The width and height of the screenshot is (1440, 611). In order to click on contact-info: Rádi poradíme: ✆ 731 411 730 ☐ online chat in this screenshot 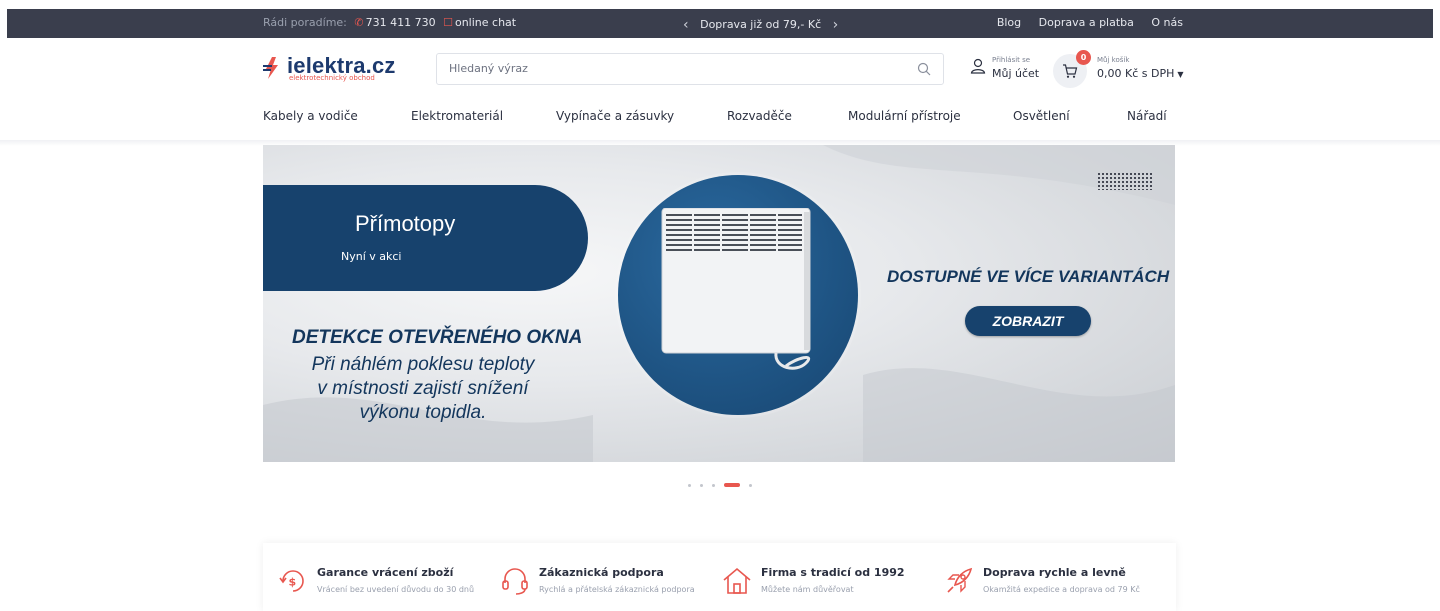, I will do `click(389, 22)`.